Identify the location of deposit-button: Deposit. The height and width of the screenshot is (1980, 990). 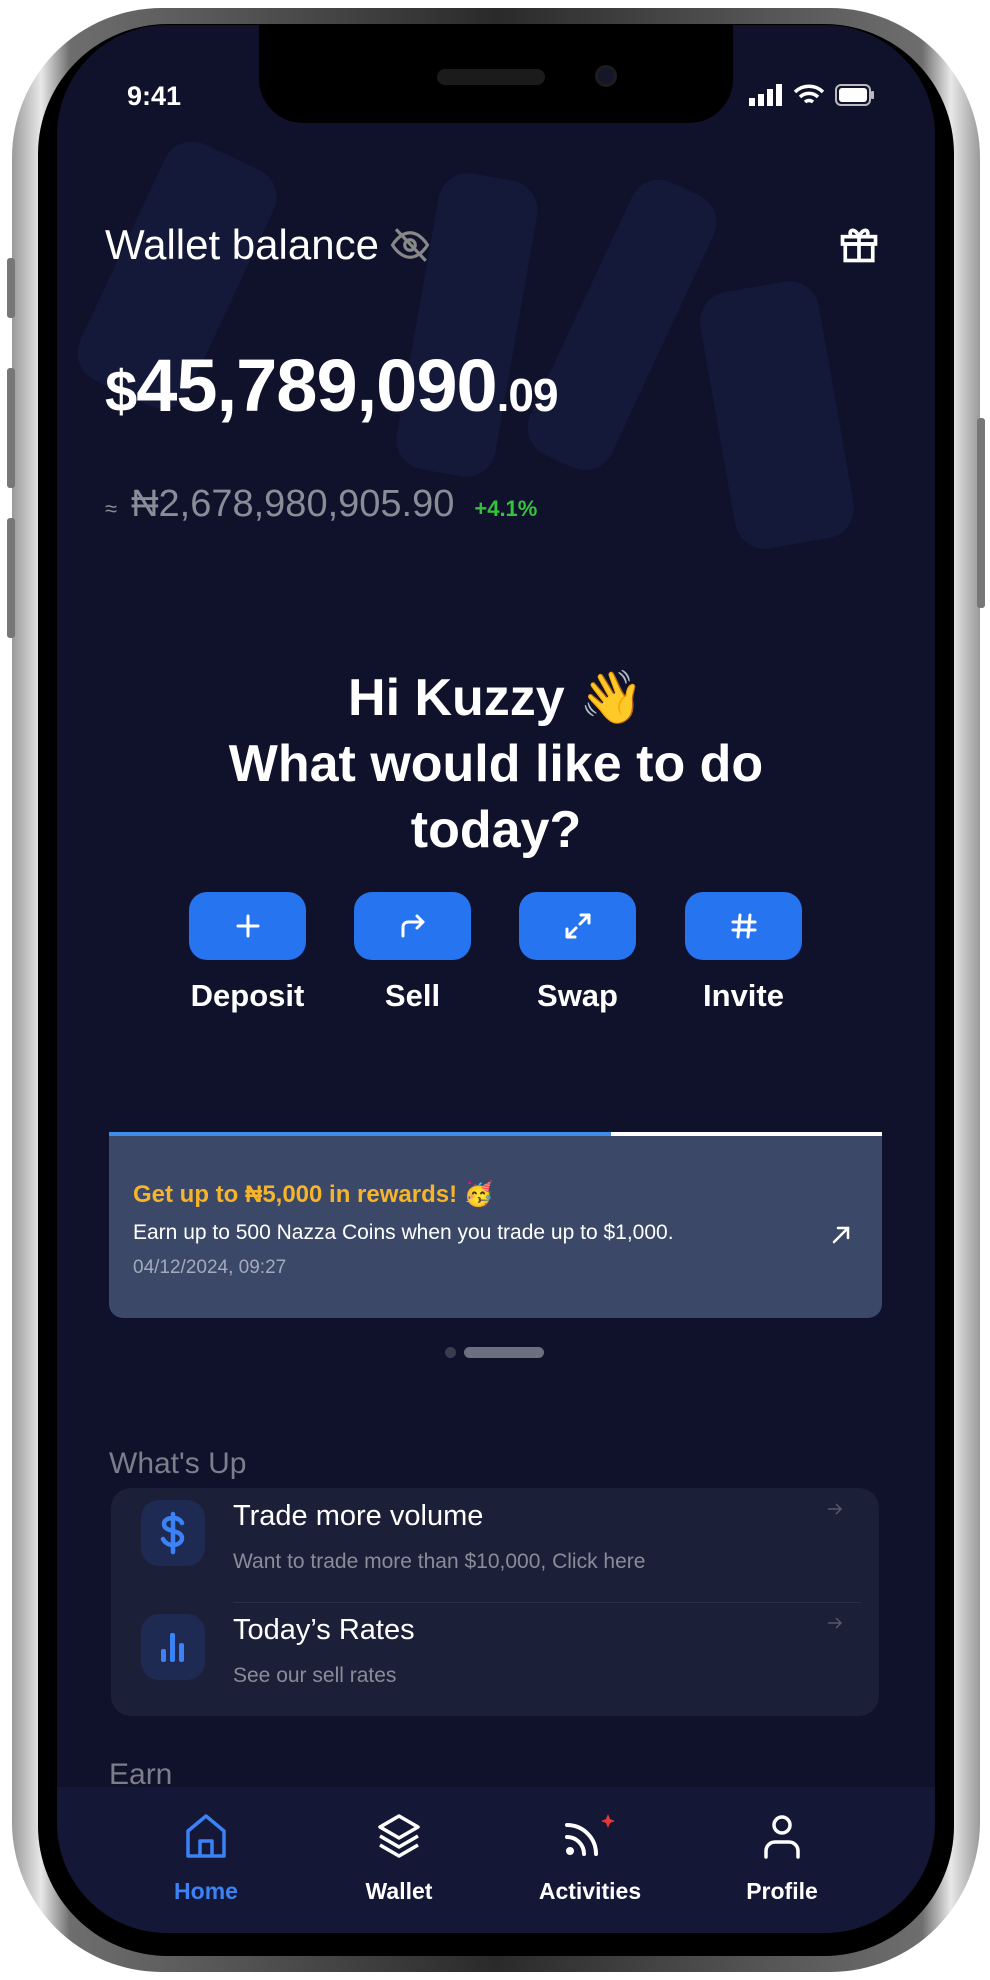
(247, 953).